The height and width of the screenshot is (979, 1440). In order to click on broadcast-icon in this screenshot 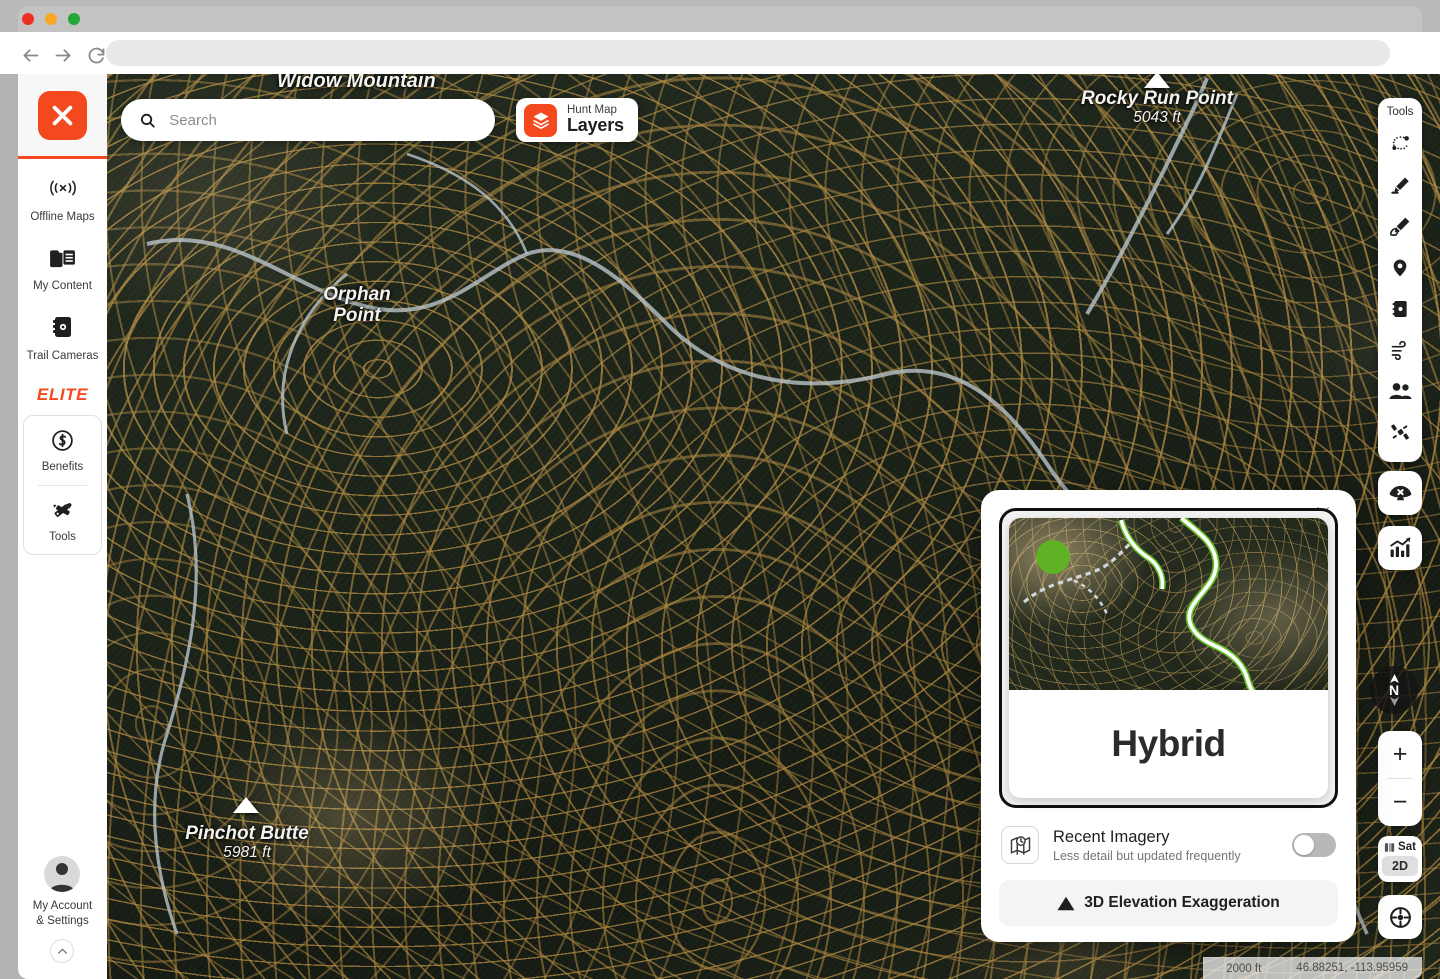, I will do `click(63, 188)`.